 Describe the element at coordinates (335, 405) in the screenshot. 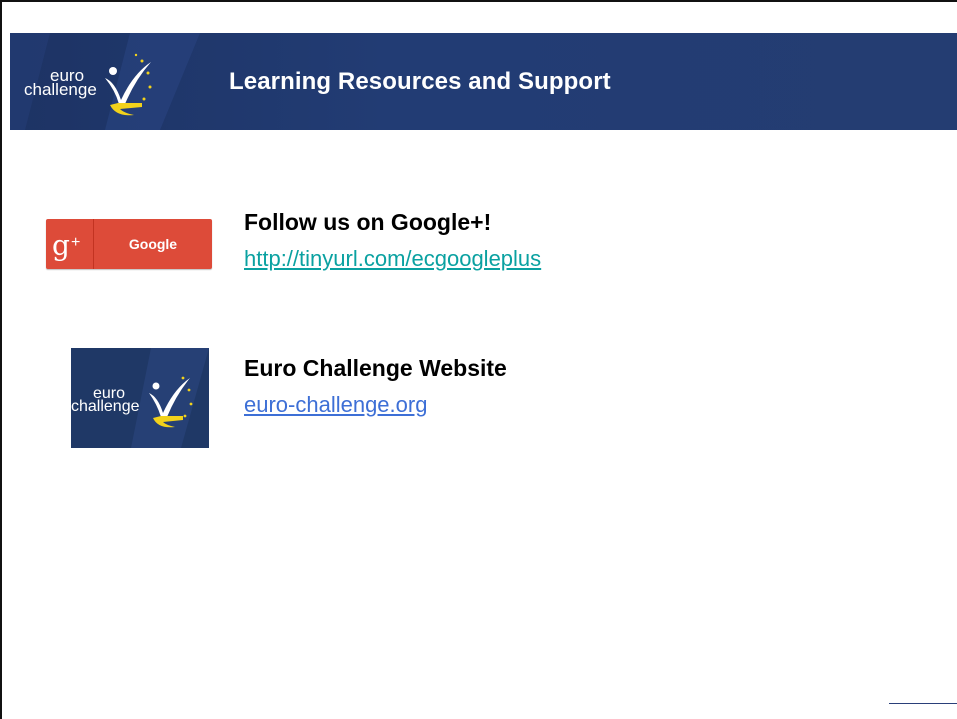

I see `website-link: euro-challenge.org` at that location.